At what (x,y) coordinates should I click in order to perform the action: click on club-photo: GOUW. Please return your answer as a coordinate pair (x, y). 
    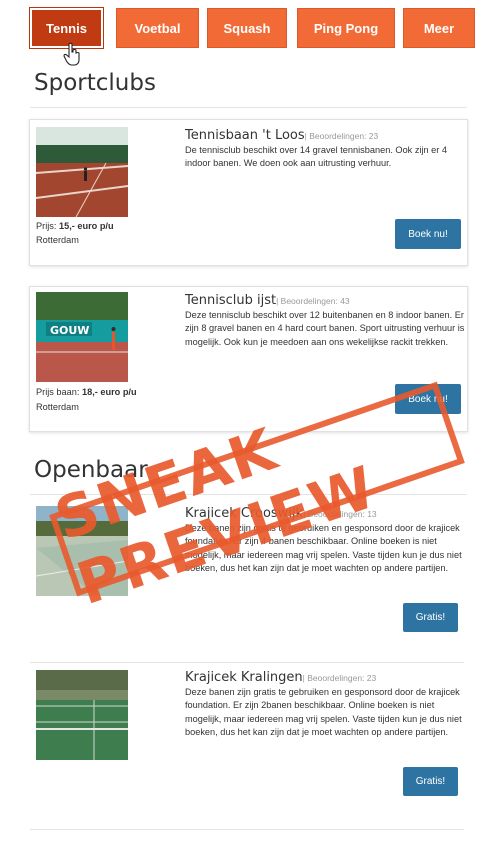
    Looking at the image, I should click on (82, 337).